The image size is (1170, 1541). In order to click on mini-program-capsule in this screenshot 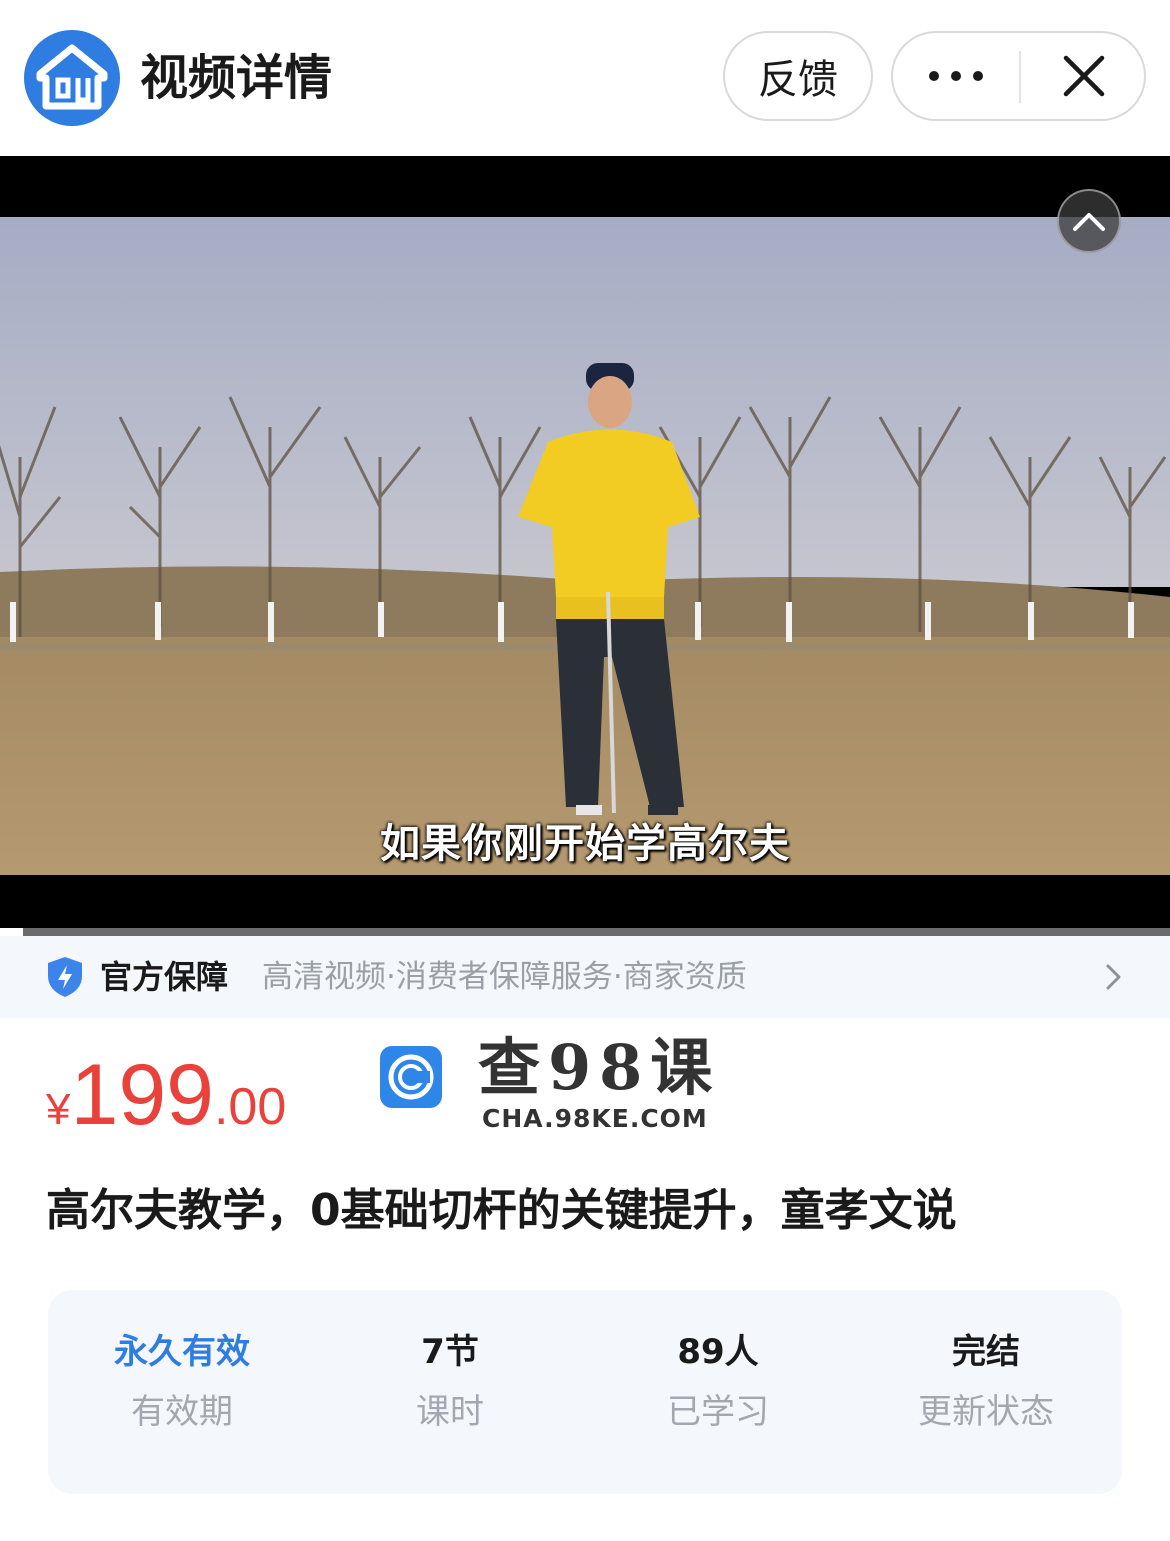, I will do `click(1018, 76)`.